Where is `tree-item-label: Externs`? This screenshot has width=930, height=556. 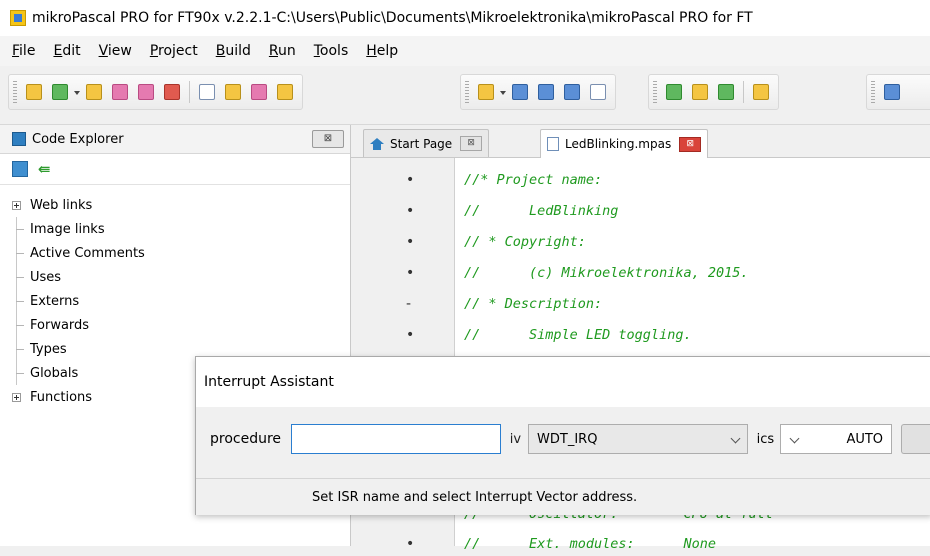
tree-item-label: Externs is located at coordinates (55, 301).